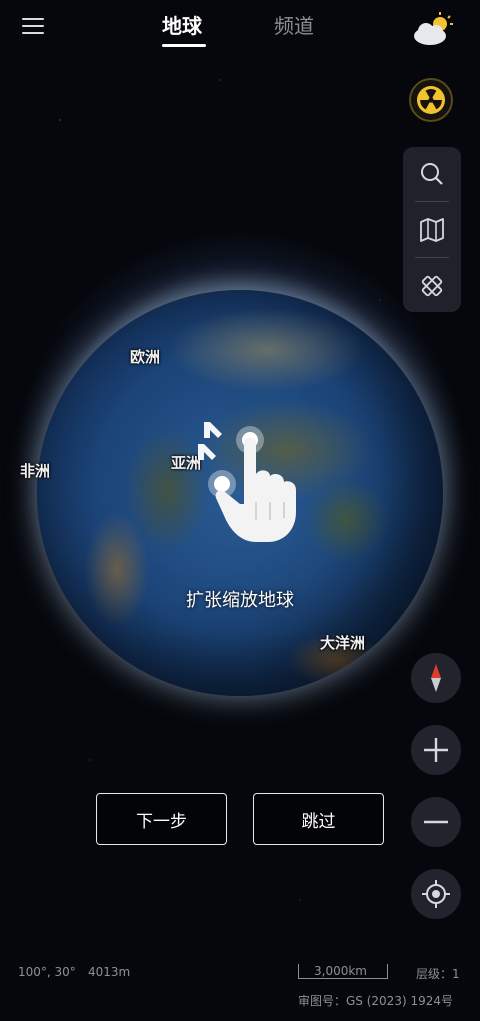  Describe the element at coordinates (240, 600) in the screenshot. I see `gesture-hint-text: 扩张缩放地球` at that location.